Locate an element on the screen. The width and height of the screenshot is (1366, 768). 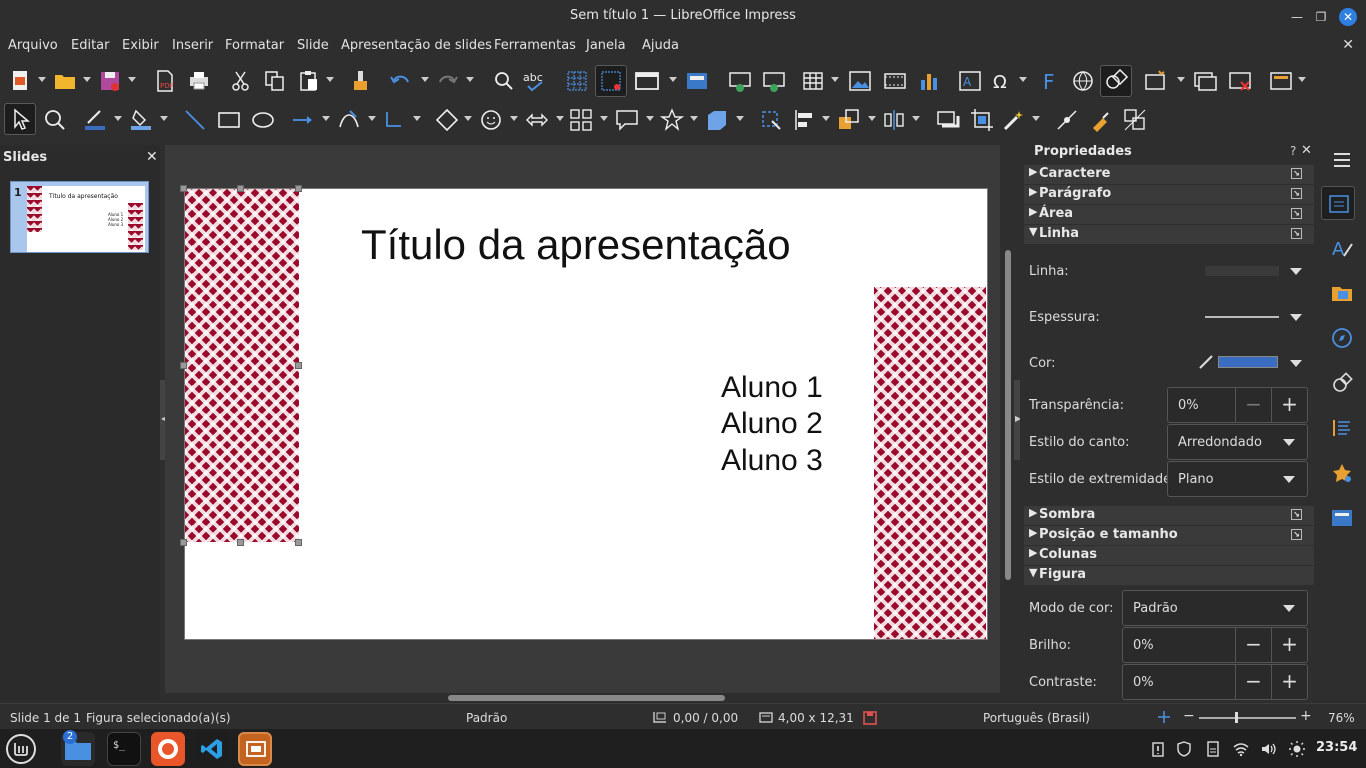
distribute-dropdown-icon is located at coordinates (916, 118).